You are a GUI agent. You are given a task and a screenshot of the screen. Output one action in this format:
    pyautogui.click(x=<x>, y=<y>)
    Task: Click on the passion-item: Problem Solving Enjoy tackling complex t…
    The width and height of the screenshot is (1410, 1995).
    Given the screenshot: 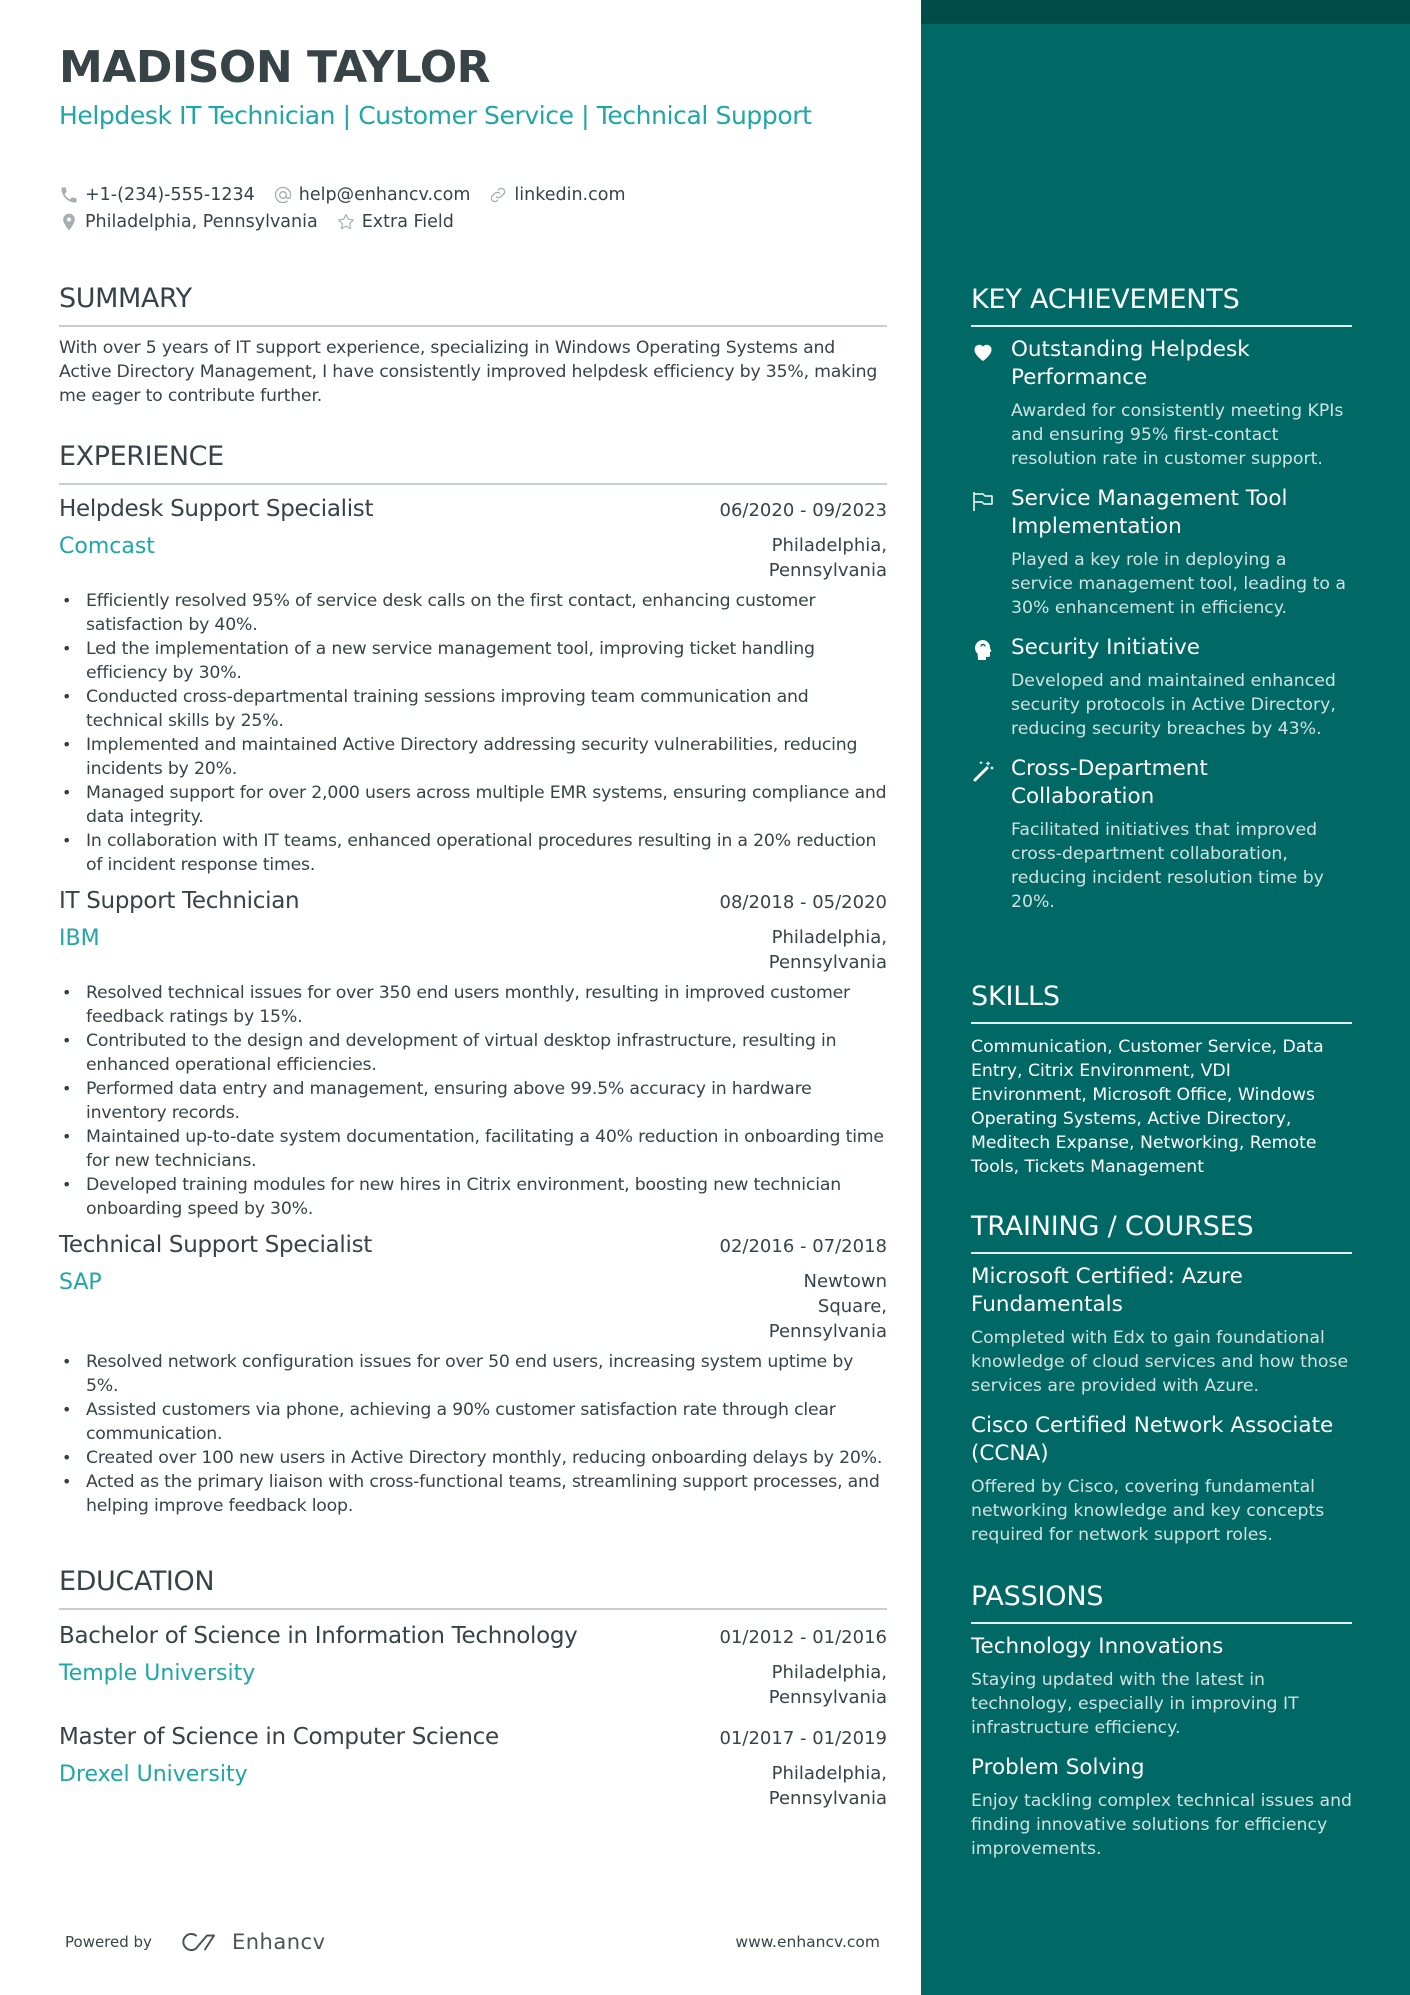 What is the action you would take?
    pyautogui.click(x=1161, y=1807)
    